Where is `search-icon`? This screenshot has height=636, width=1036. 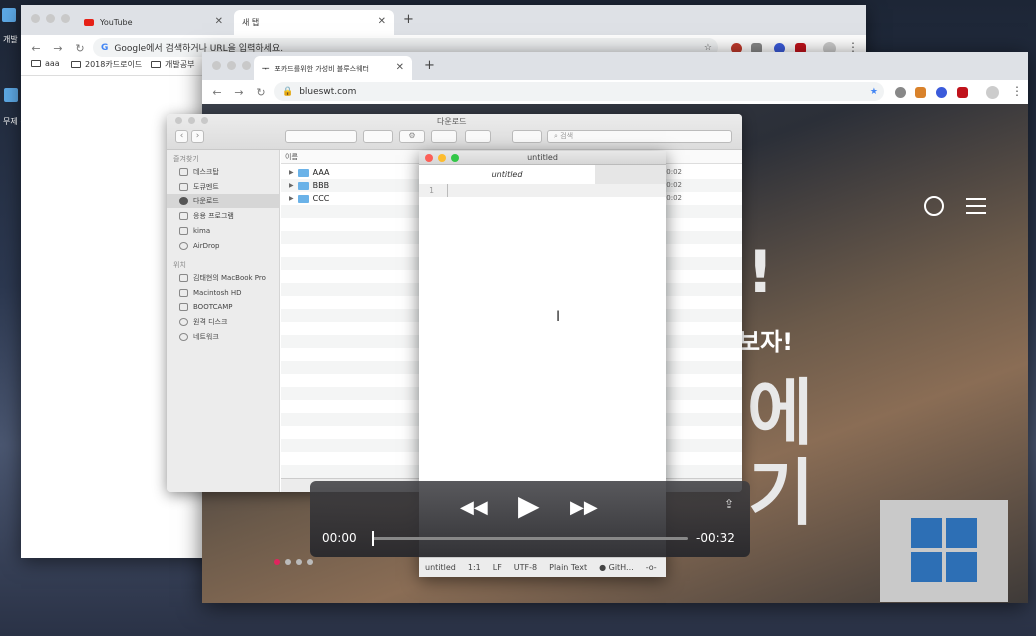 search-icon is located at coordinates (934, 206).